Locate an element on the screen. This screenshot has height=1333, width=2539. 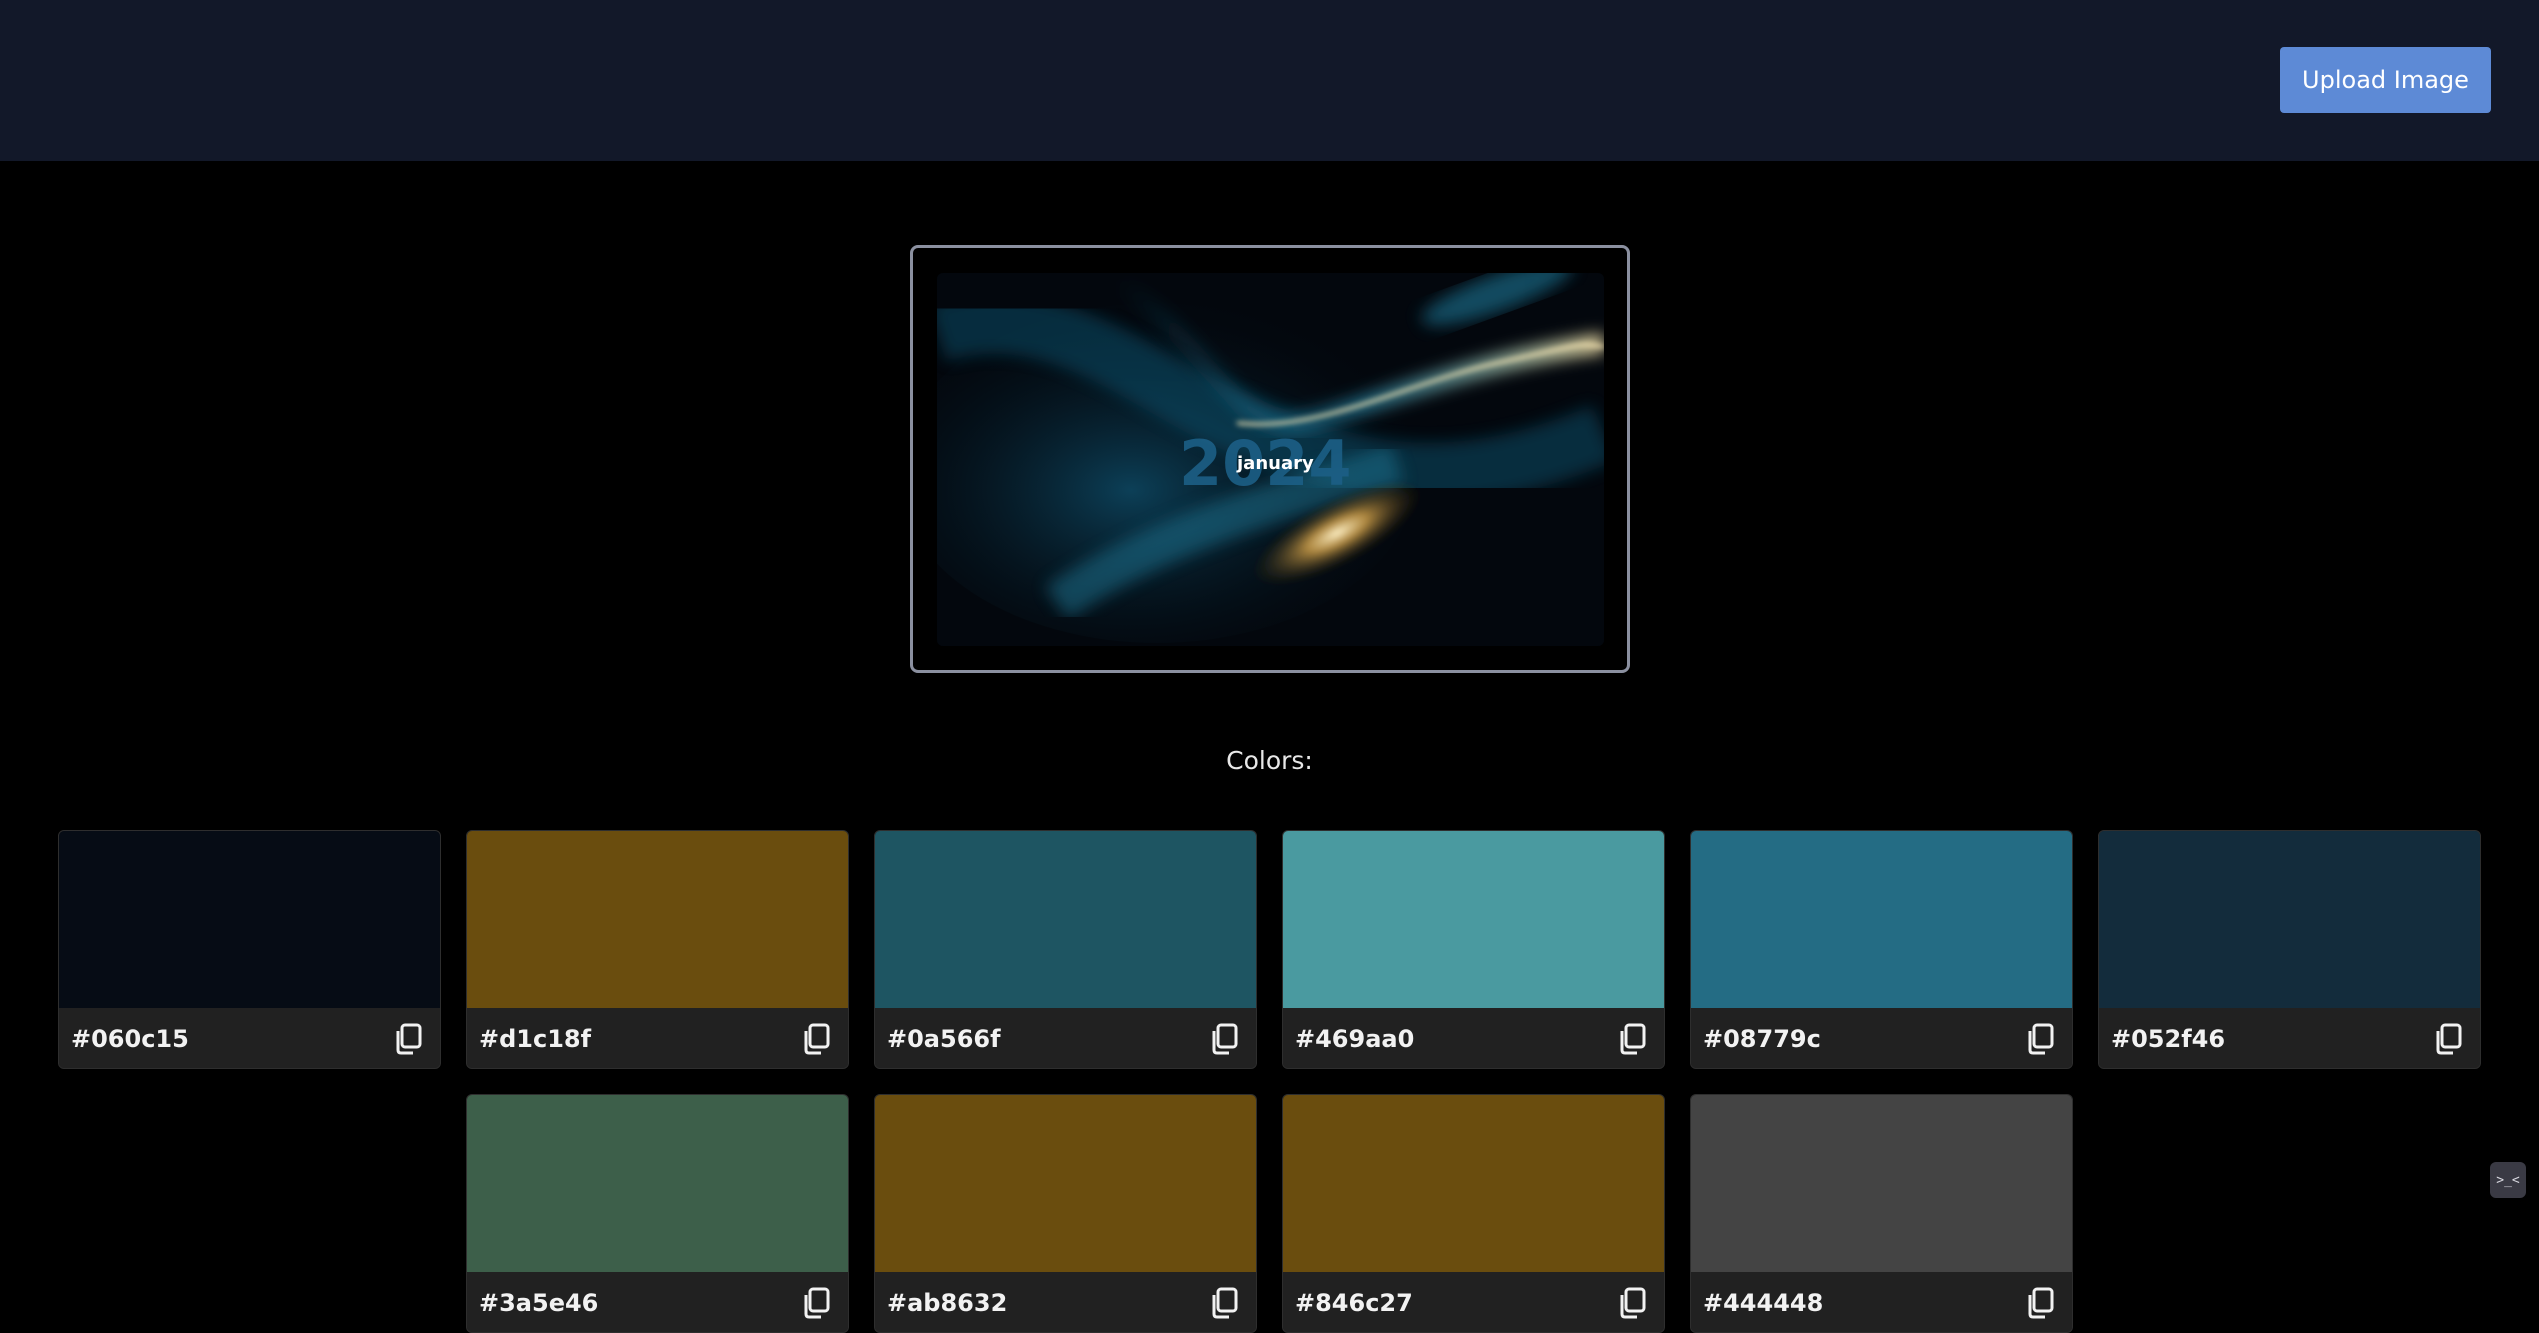
color-swatch: #469aa0 is located at coordinates (1473, 949).